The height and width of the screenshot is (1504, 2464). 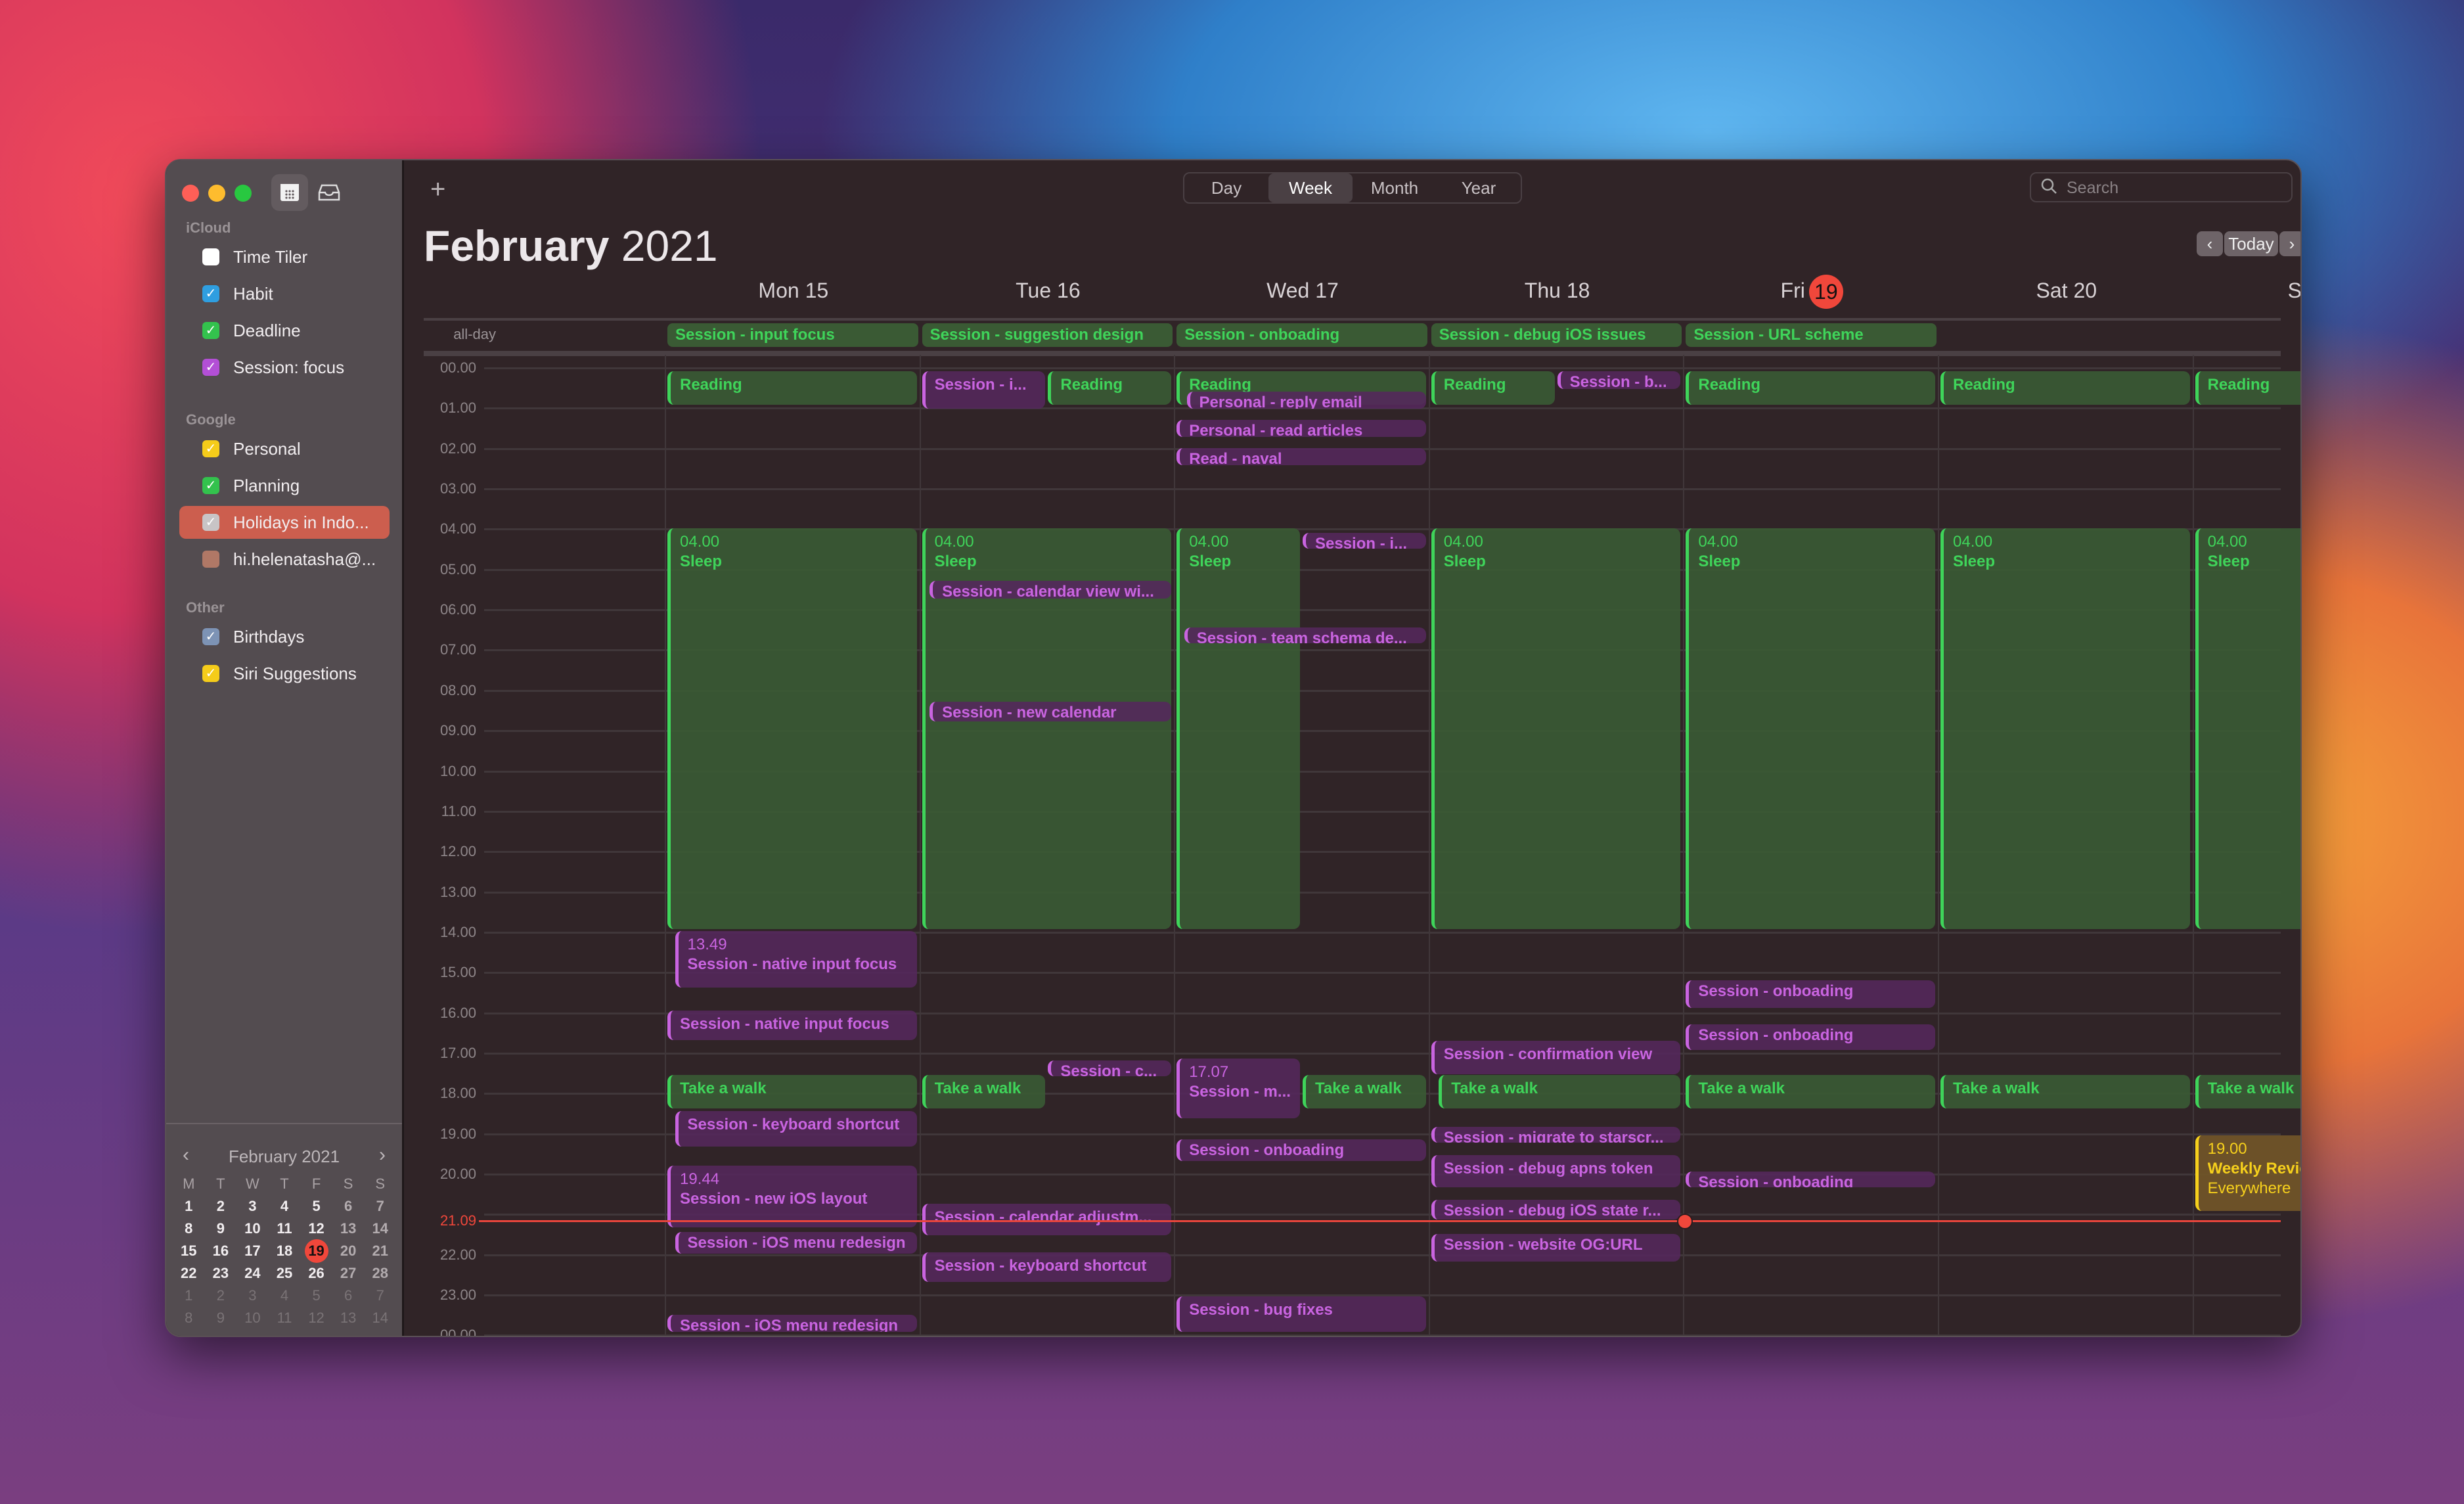 What do you see at coordinates (2210, 243) in the screenshot?
I see `prev-week-button: ‹` at bounding box center [2210, 243].